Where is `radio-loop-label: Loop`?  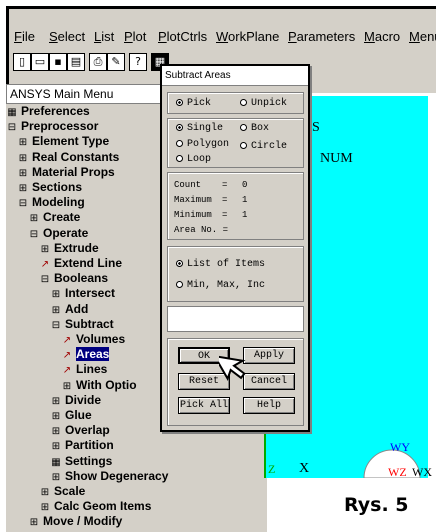
radio-loop-label: Loop is located at coordinates (199, 159).